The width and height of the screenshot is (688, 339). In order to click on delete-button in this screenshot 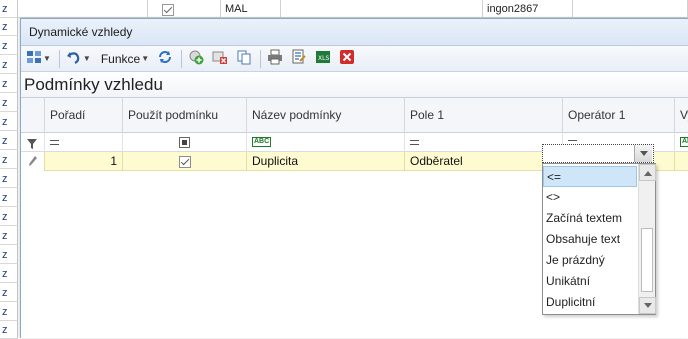, I will do `click(220, 59)`.